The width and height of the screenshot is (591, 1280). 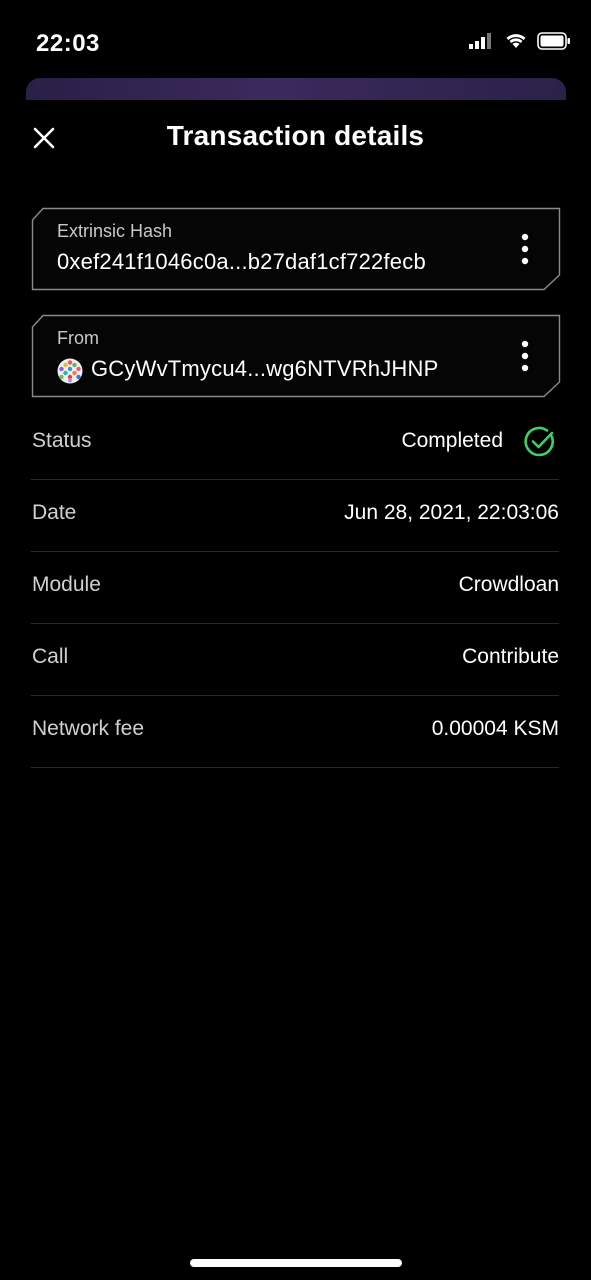 I want to click on from-address-value: GCyWvTmycu4...wg6NTVRhJHNP, so click(x=265, y=368).